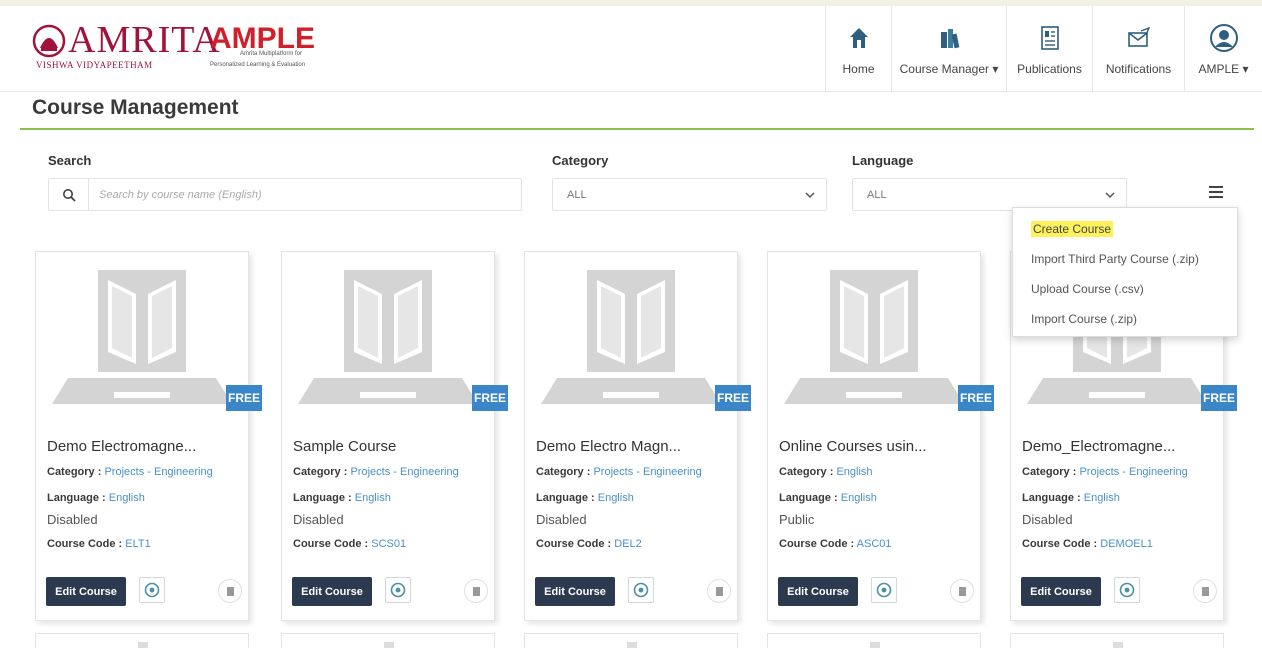  Describe the element at coordinates (580, 160) in the screenshot. I see `category-label: Category` at that location.